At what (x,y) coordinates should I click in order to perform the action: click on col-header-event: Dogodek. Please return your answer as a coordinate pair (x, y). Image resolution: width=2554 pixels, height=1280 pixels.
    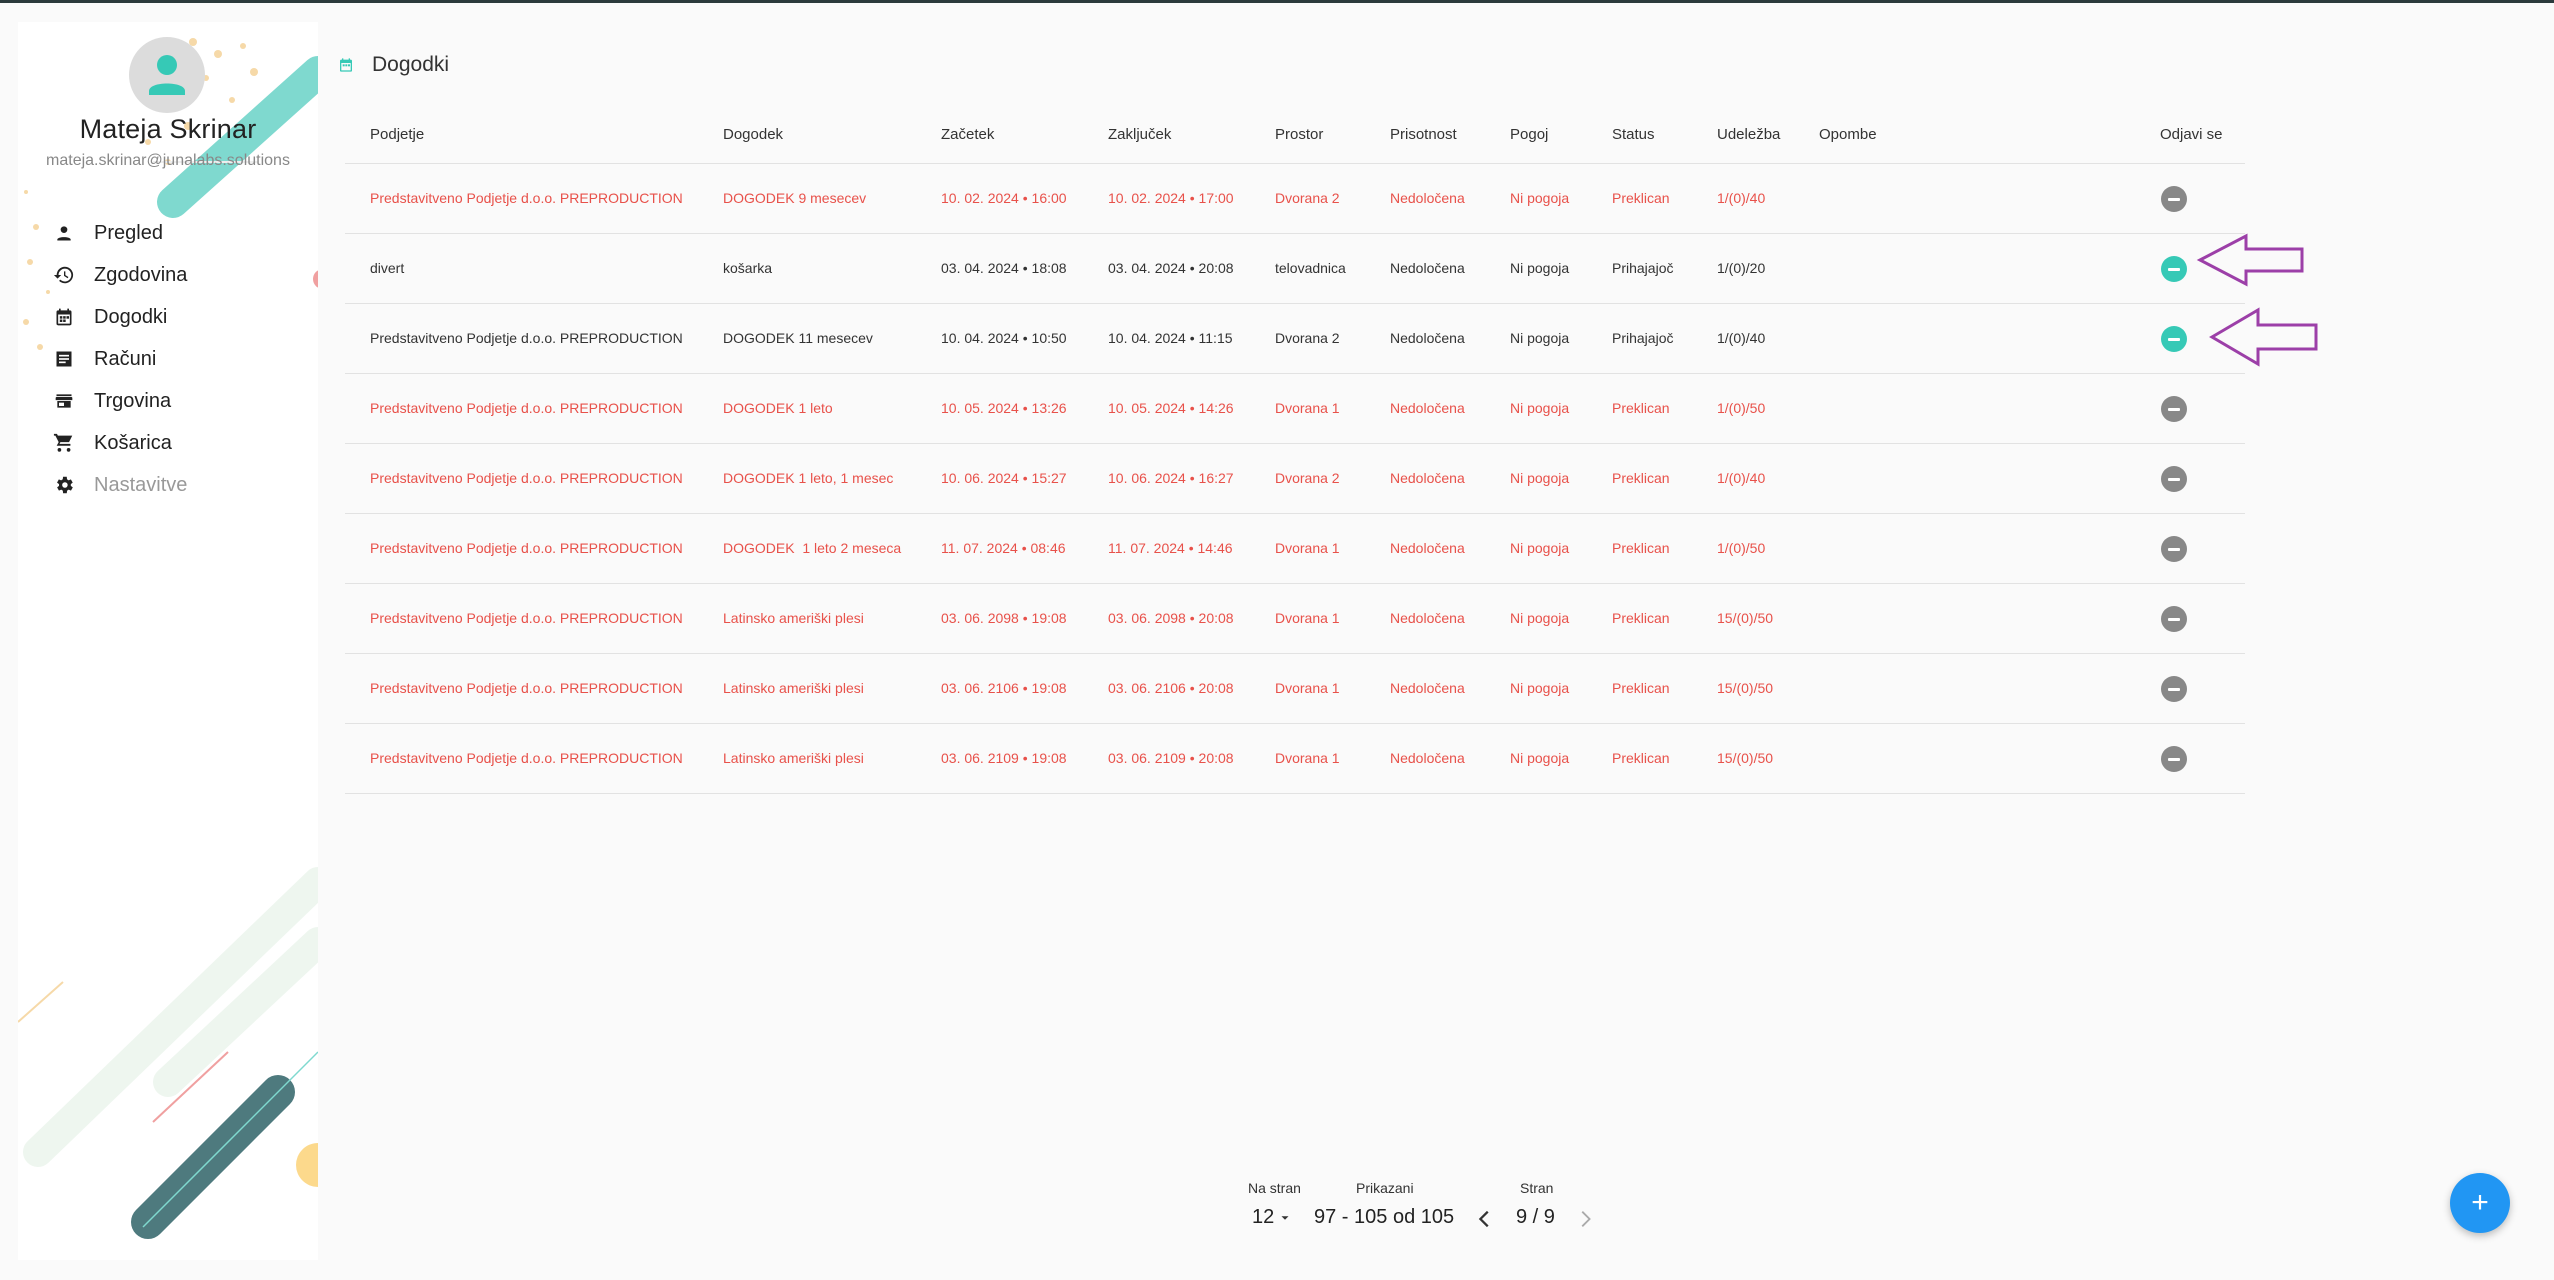
    Looking at the image, I should click on (753, 134).